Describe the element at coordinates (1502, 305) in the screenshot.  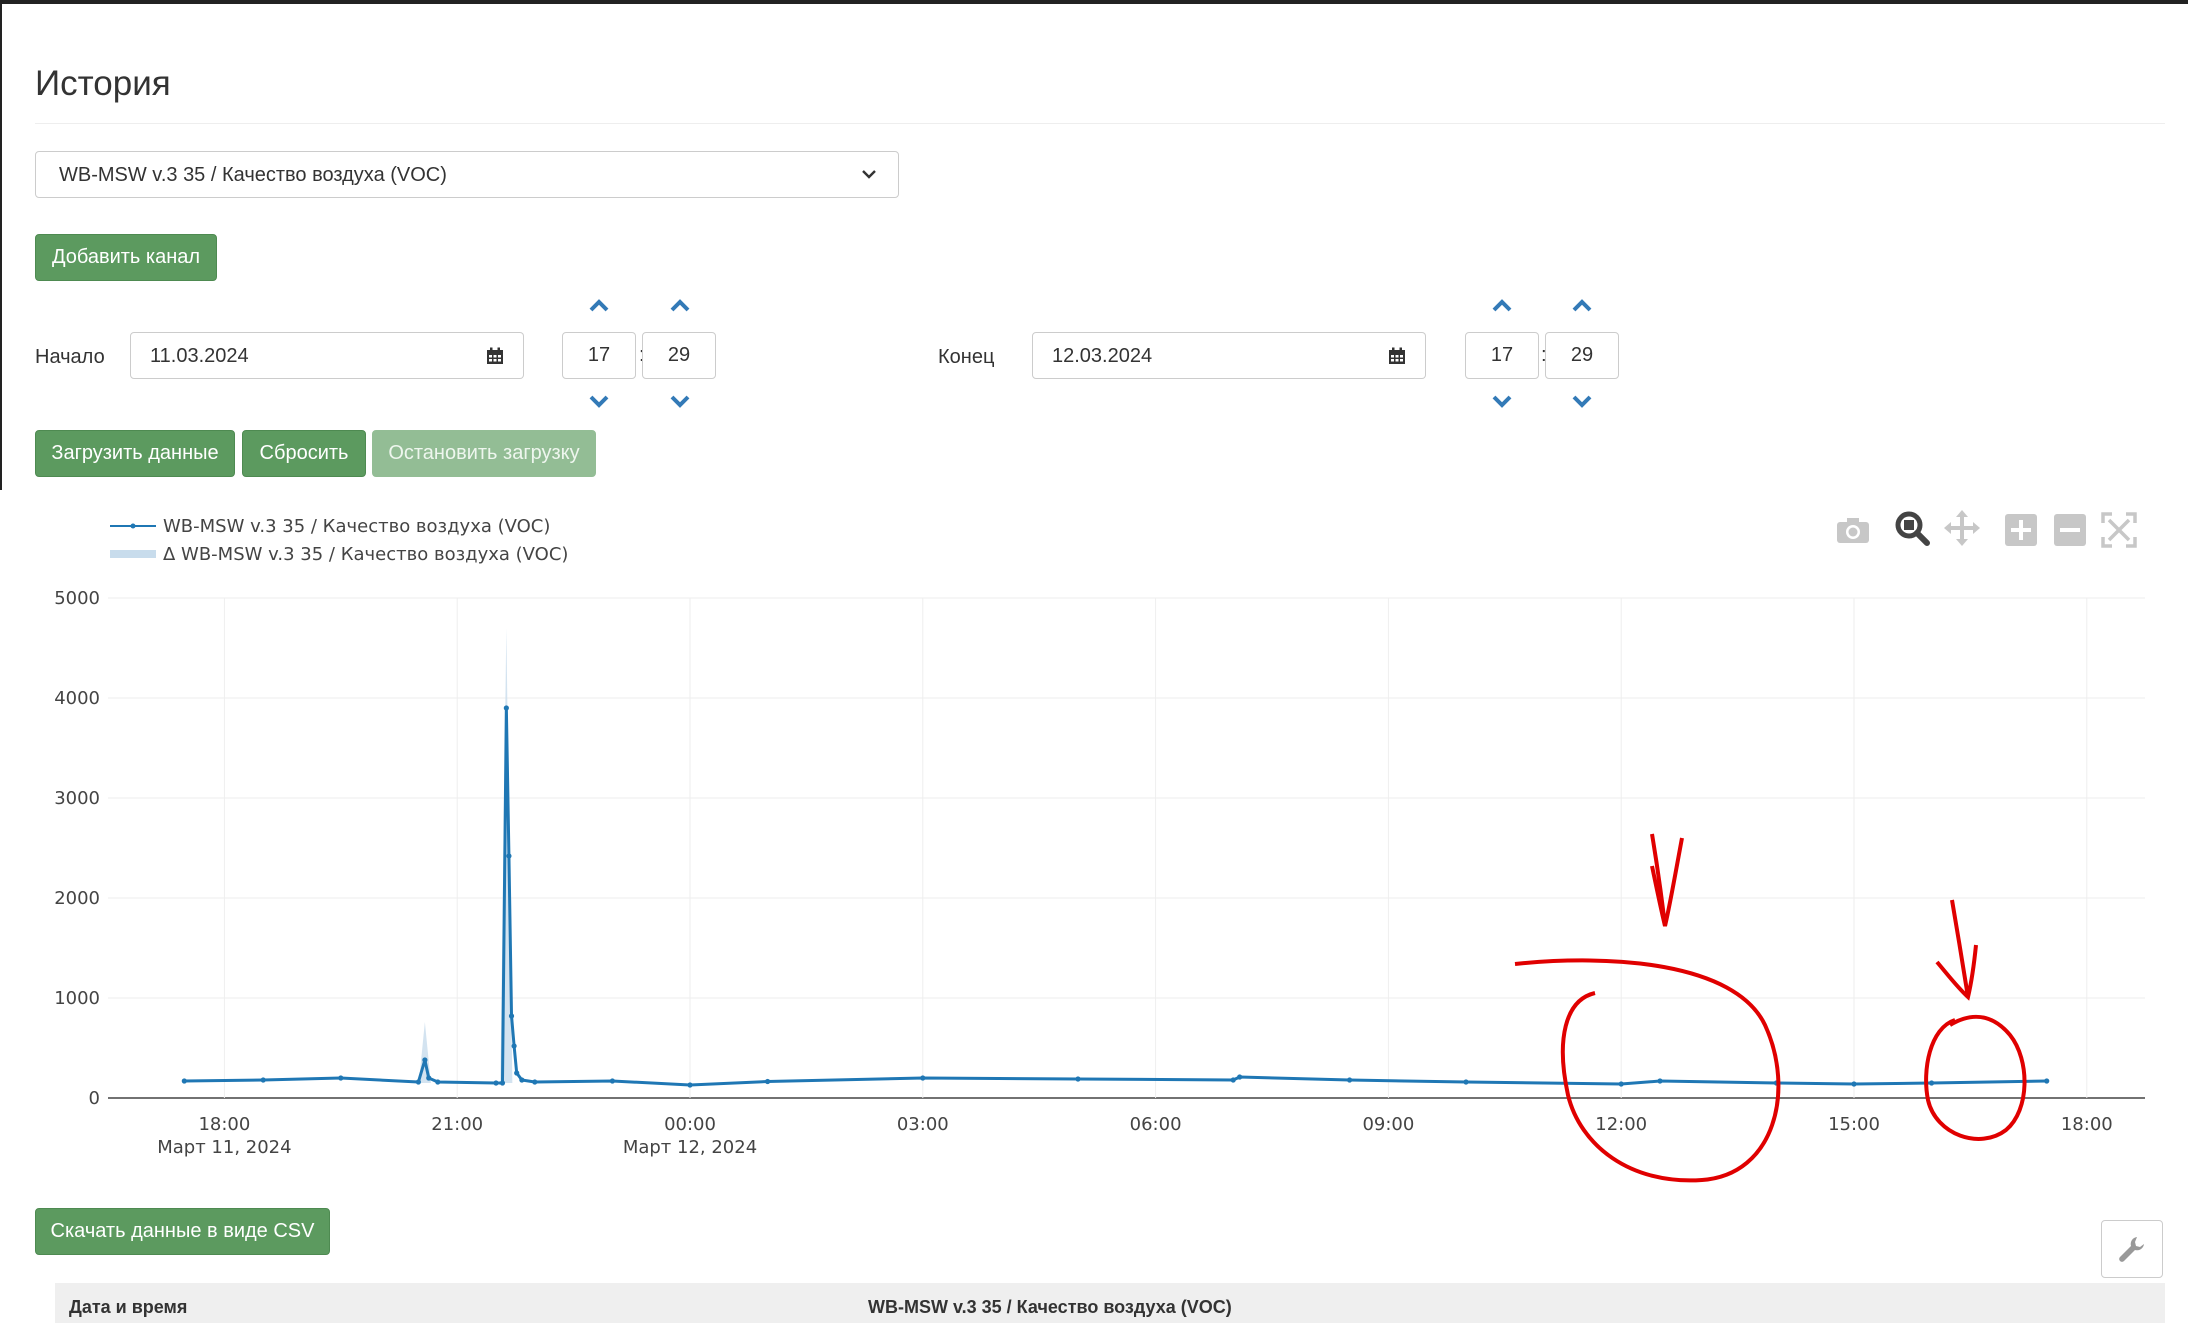
I see `end-hour-up-icon` at that location.